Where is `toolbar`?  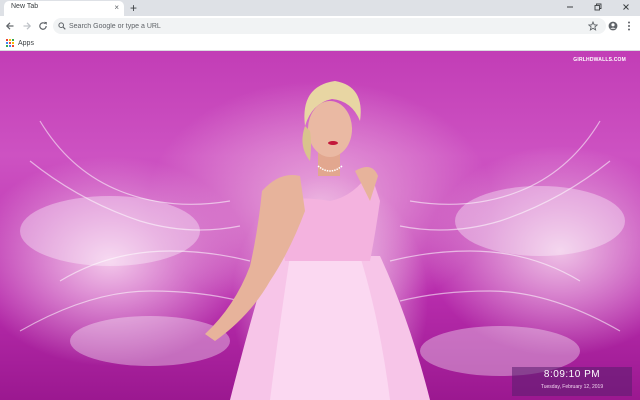
toolbar is located at coordinates (320, 26).